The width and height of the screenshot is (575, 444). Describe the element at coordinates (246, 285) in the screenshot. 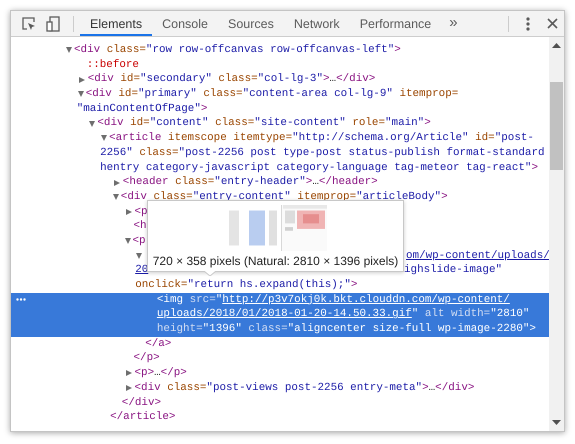

I see `code-line: onclick="return hs.expand(this);">` at that location.